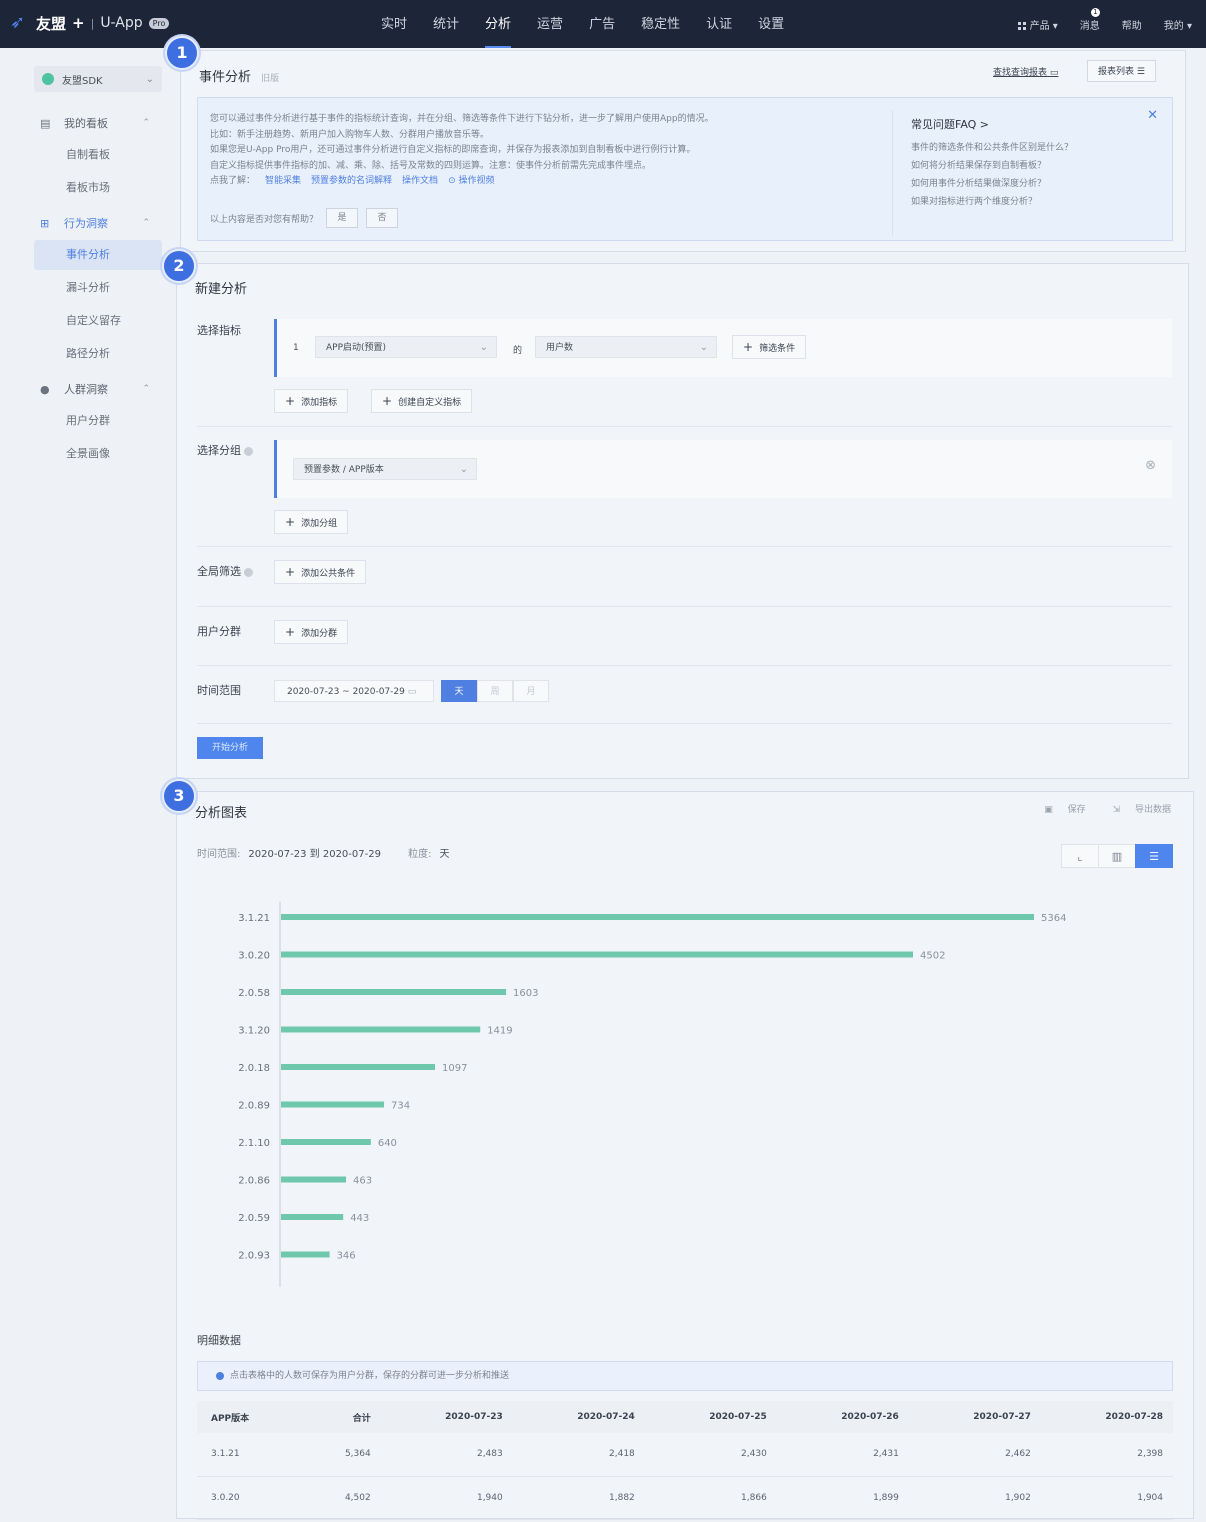  I want to click on col-header-date: 2020-07-23, so click(446, 1417).